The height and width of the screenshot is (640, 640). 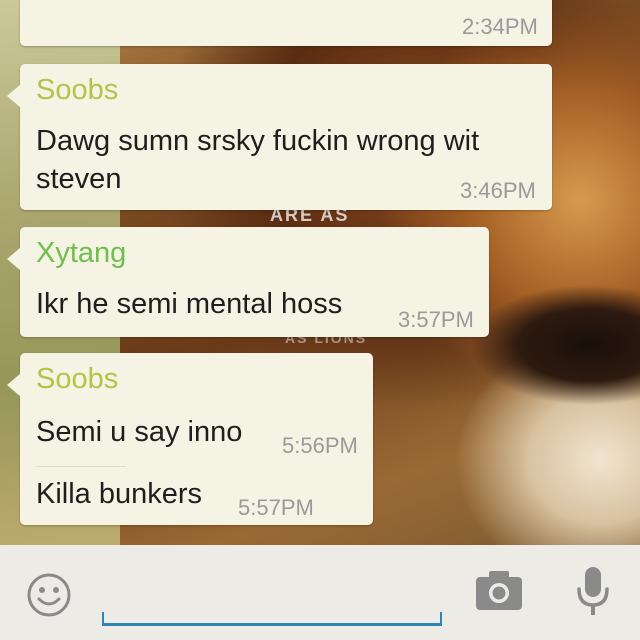 I want to click on message-time: 3:46PM, so click(x=498, y=190).